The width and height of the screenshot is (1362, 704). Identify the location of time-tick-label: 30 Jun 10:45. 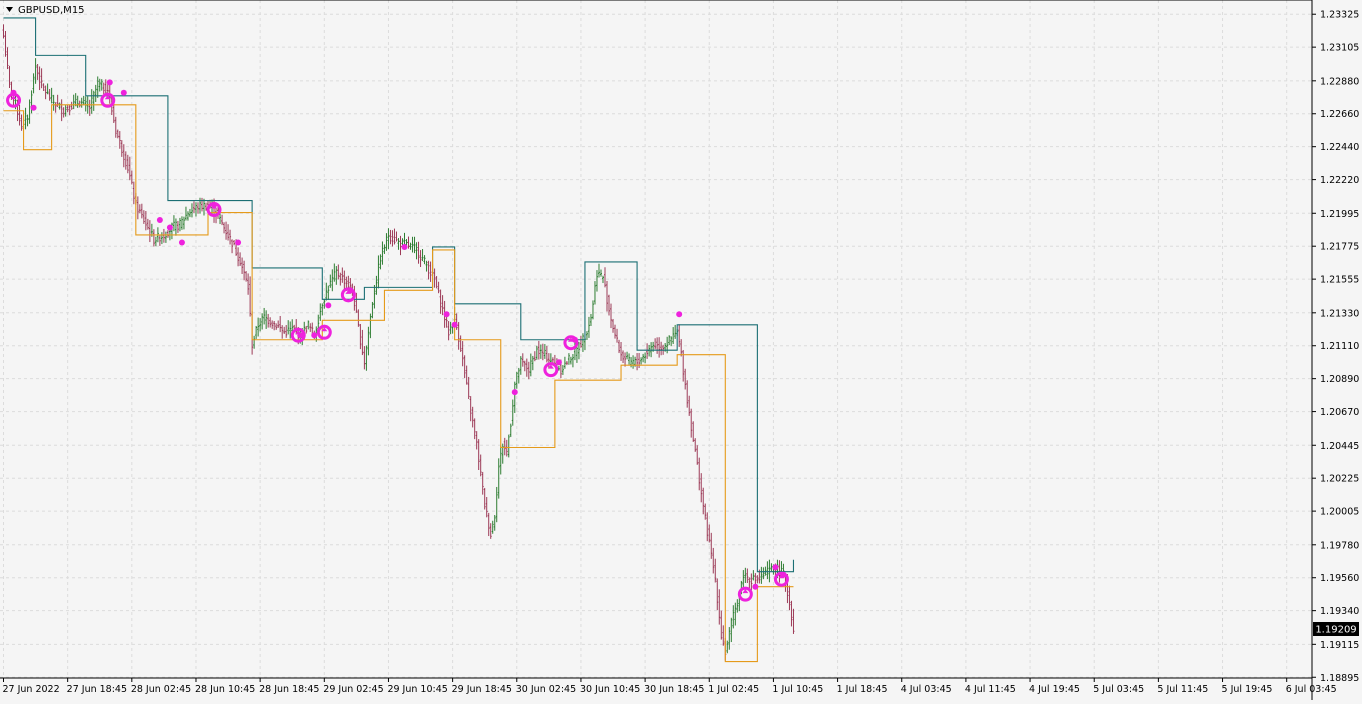
(610, 689).